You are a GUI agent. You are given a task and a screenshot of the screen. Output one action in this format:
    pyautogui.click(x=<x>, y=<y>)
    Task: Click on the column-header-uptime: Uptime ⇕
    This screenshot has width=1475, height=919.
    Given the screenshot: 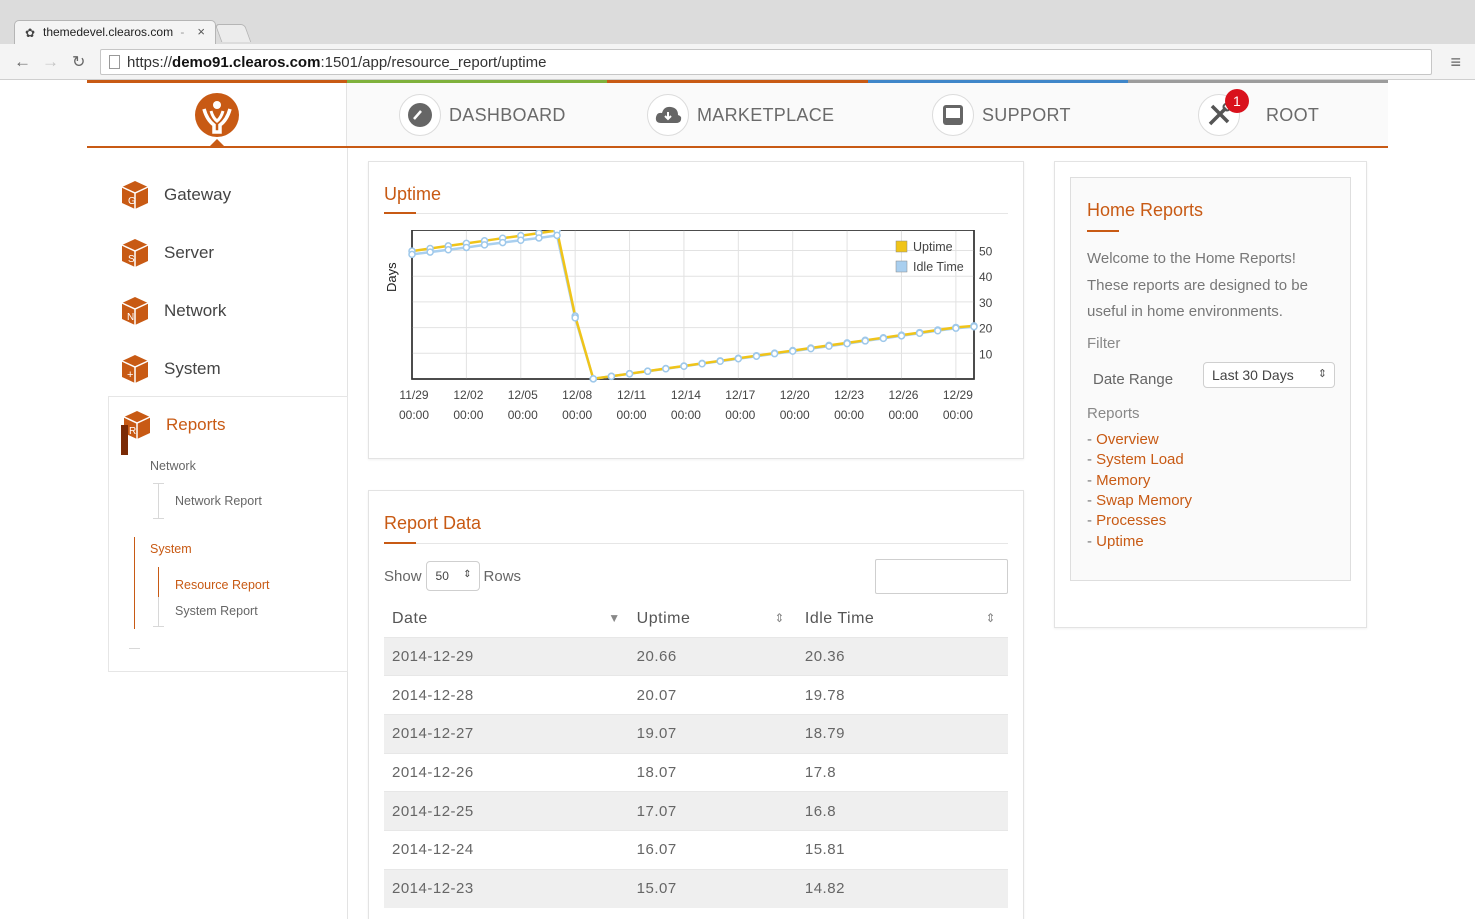 What is the action you would take?
    pyautogui.click(x=713, y=619)
    